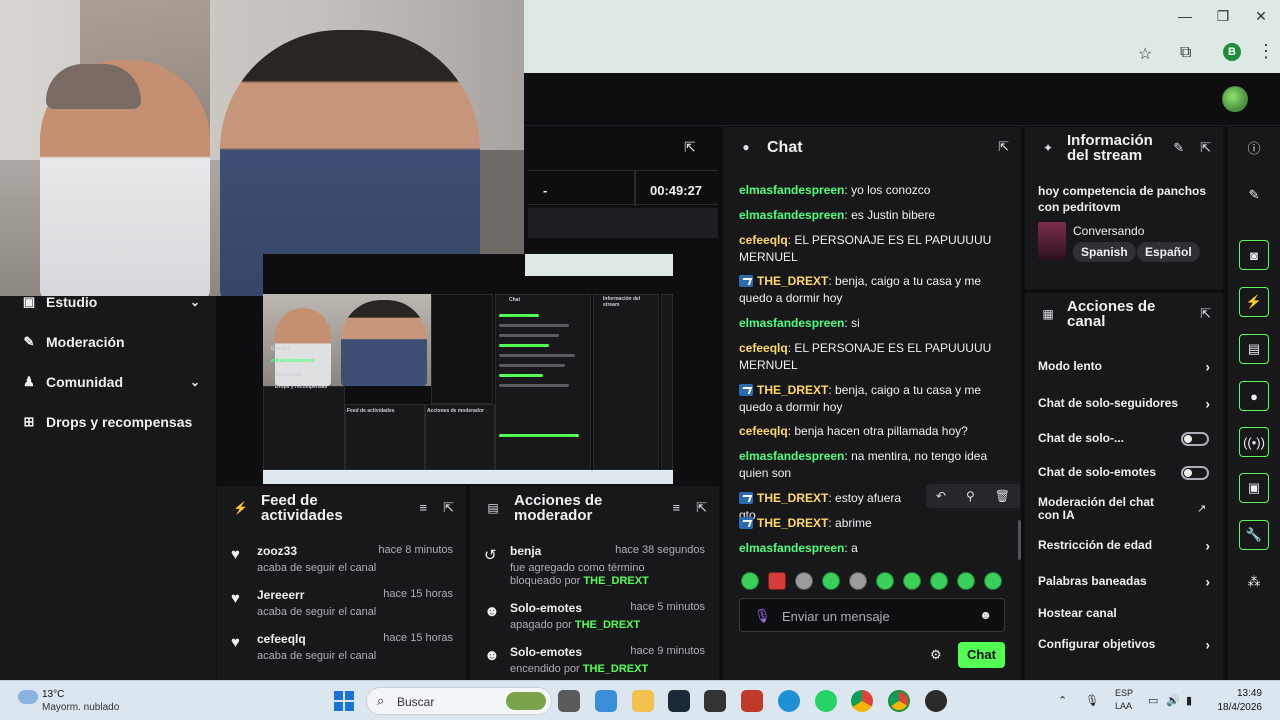 The width and height of the screenshot is (1280, 720). I want to click on network-icon: ▭, so click(1153, 700).